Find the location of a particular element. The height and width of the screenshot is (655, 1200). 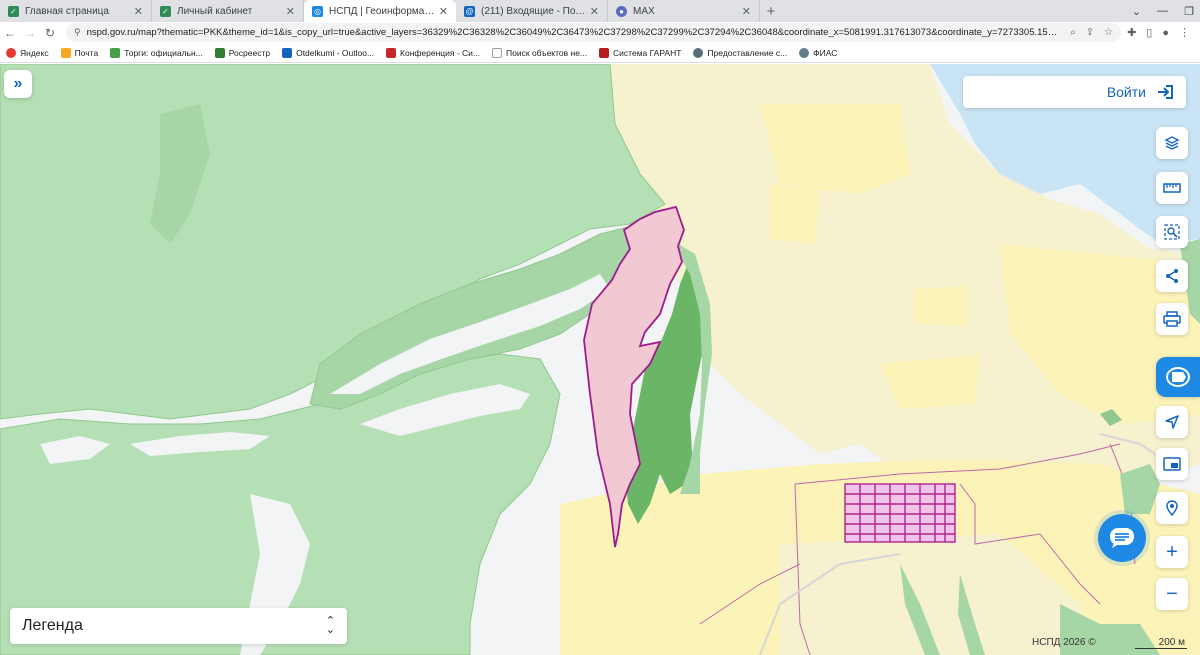

zoom-out-button: − is located at coordinates (1172, 594).